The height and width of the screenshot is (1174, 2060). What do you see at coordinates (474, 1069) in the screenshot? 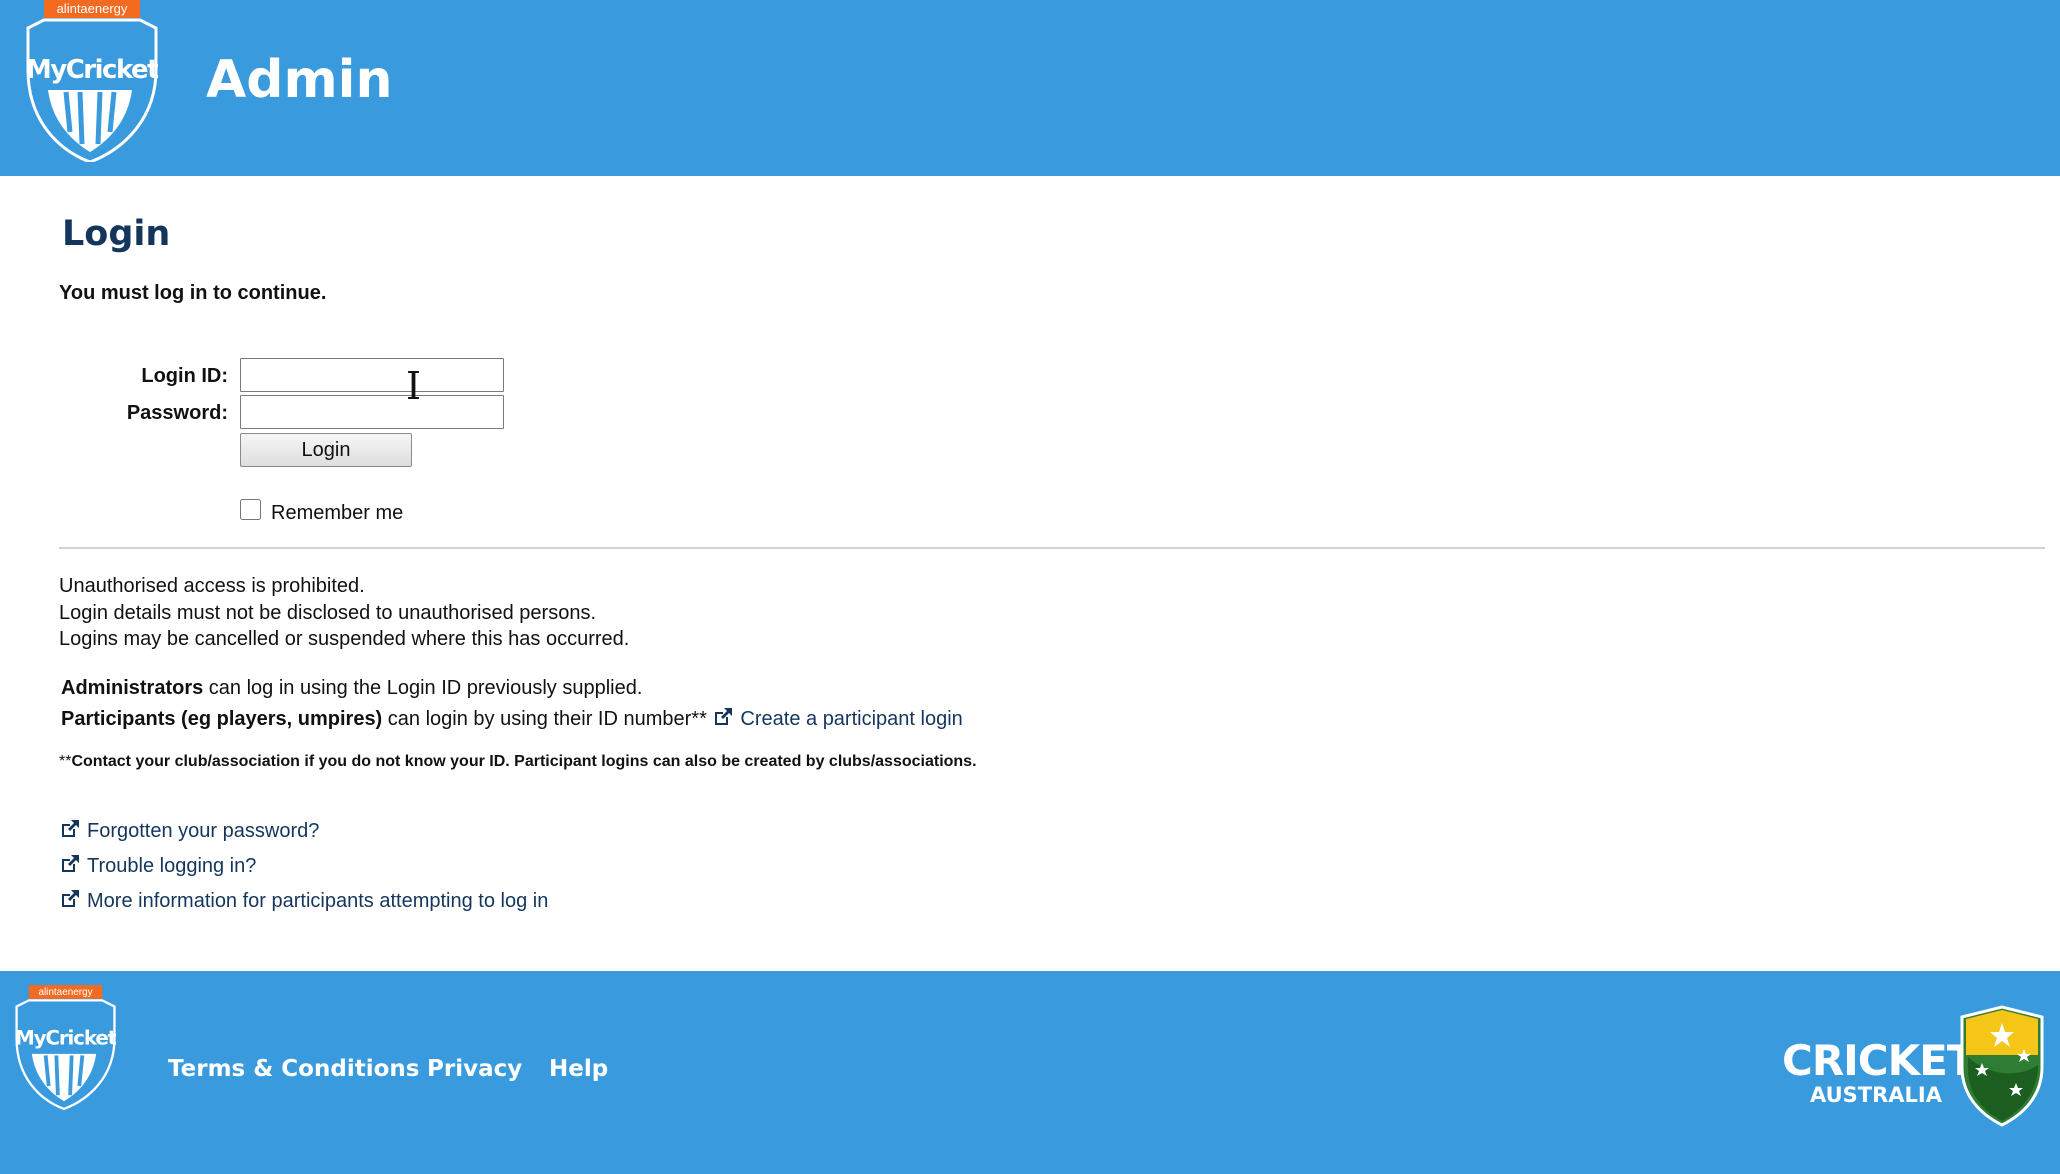
I see `privacy-link: Privacy` at bounding box center [474, 1069].